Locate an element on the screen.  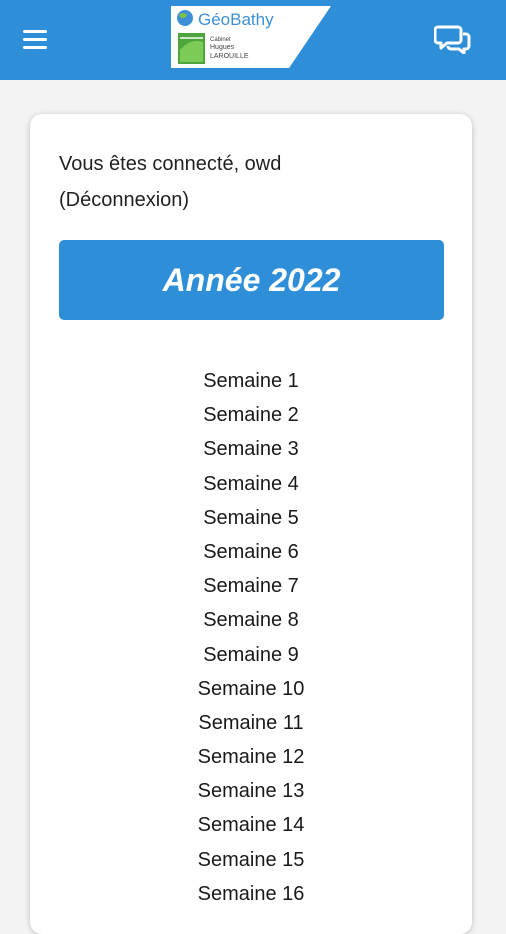
hamburger-menu-icon is located at coordinates (35, 40).